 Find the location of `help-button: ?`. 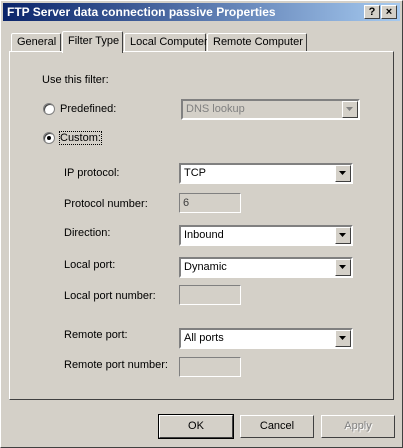

help-button: ? is located at coordinates (372, 12).